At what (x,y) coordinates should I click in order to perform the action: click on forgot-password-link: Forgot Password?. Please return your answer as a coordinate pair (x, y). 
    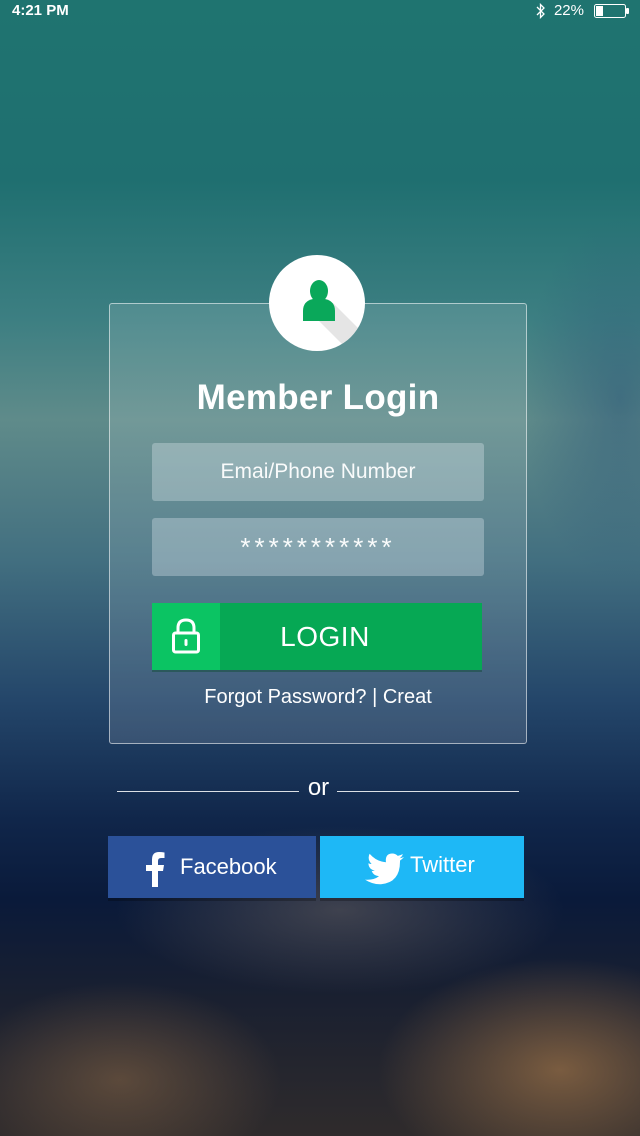
    Looking at the image, I should click on (285, 697).